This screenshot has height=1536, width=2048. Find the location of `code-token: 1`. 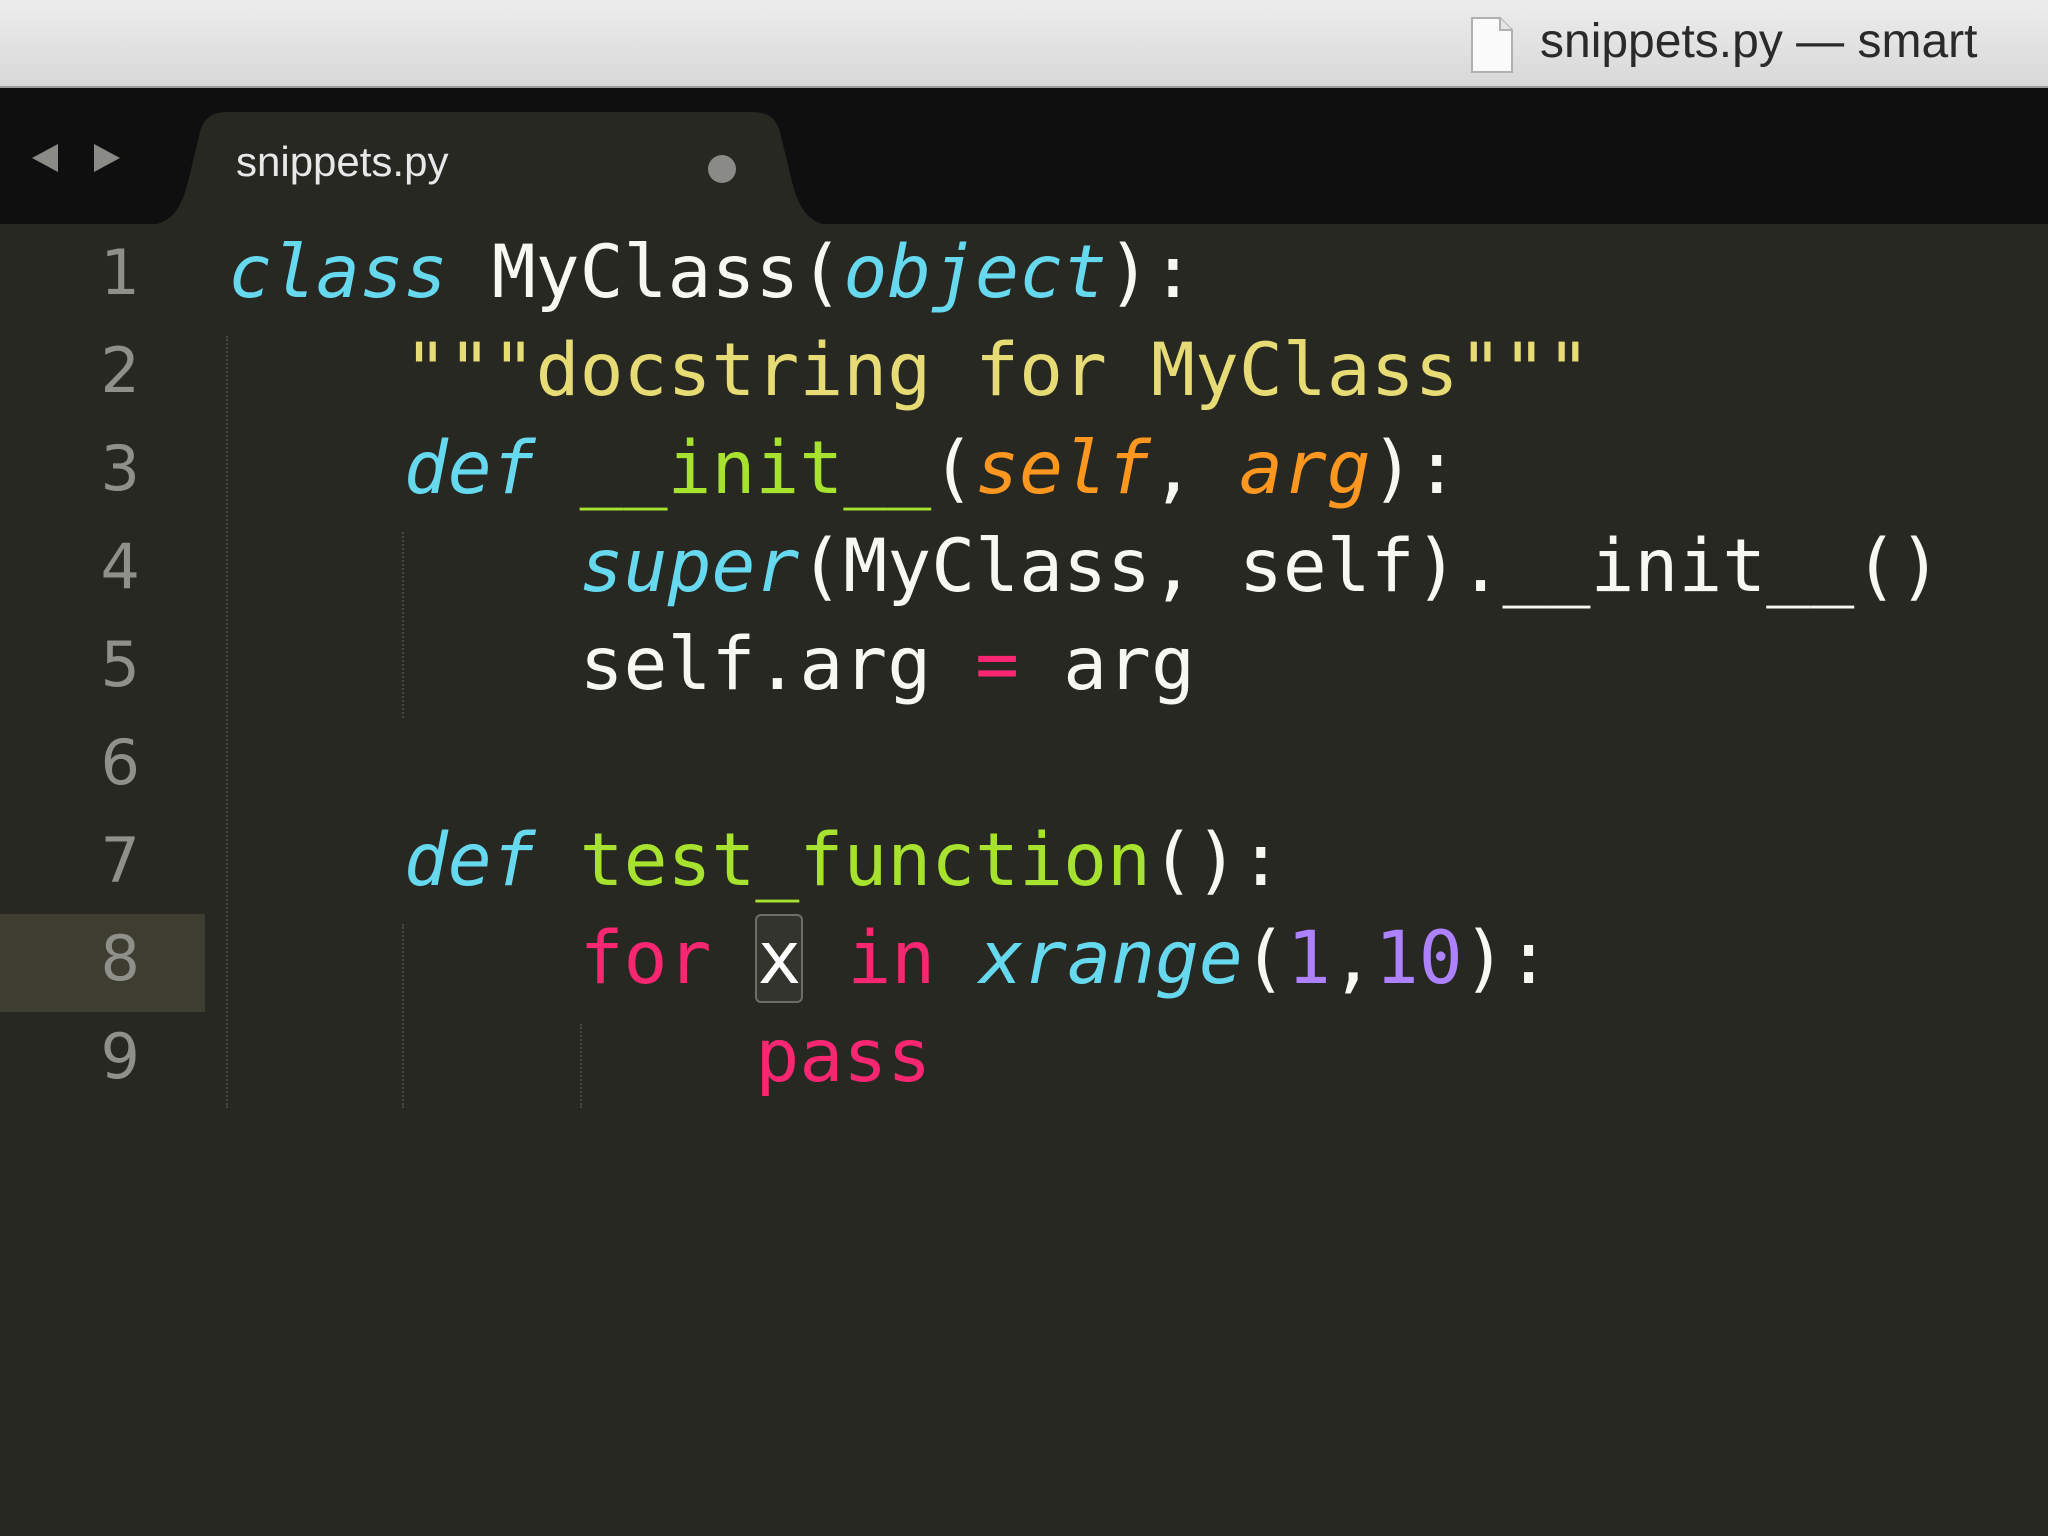

code-token: 1 is located at coordinates (1308, 958).